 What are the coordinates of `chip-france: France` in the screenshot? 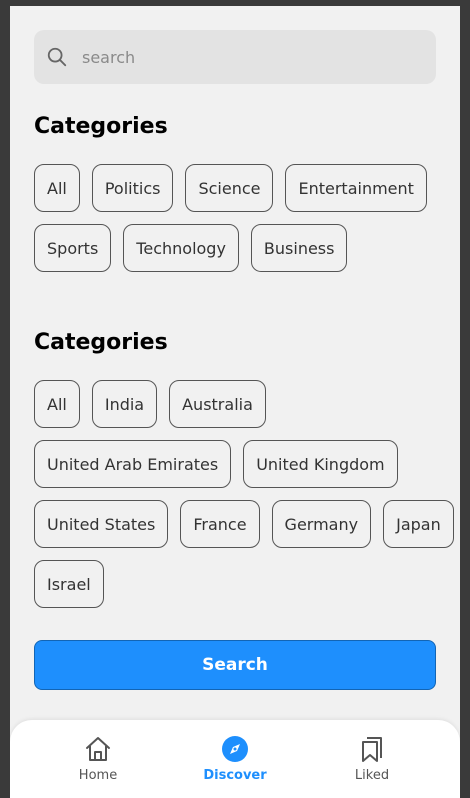 It's located at (220, 524).